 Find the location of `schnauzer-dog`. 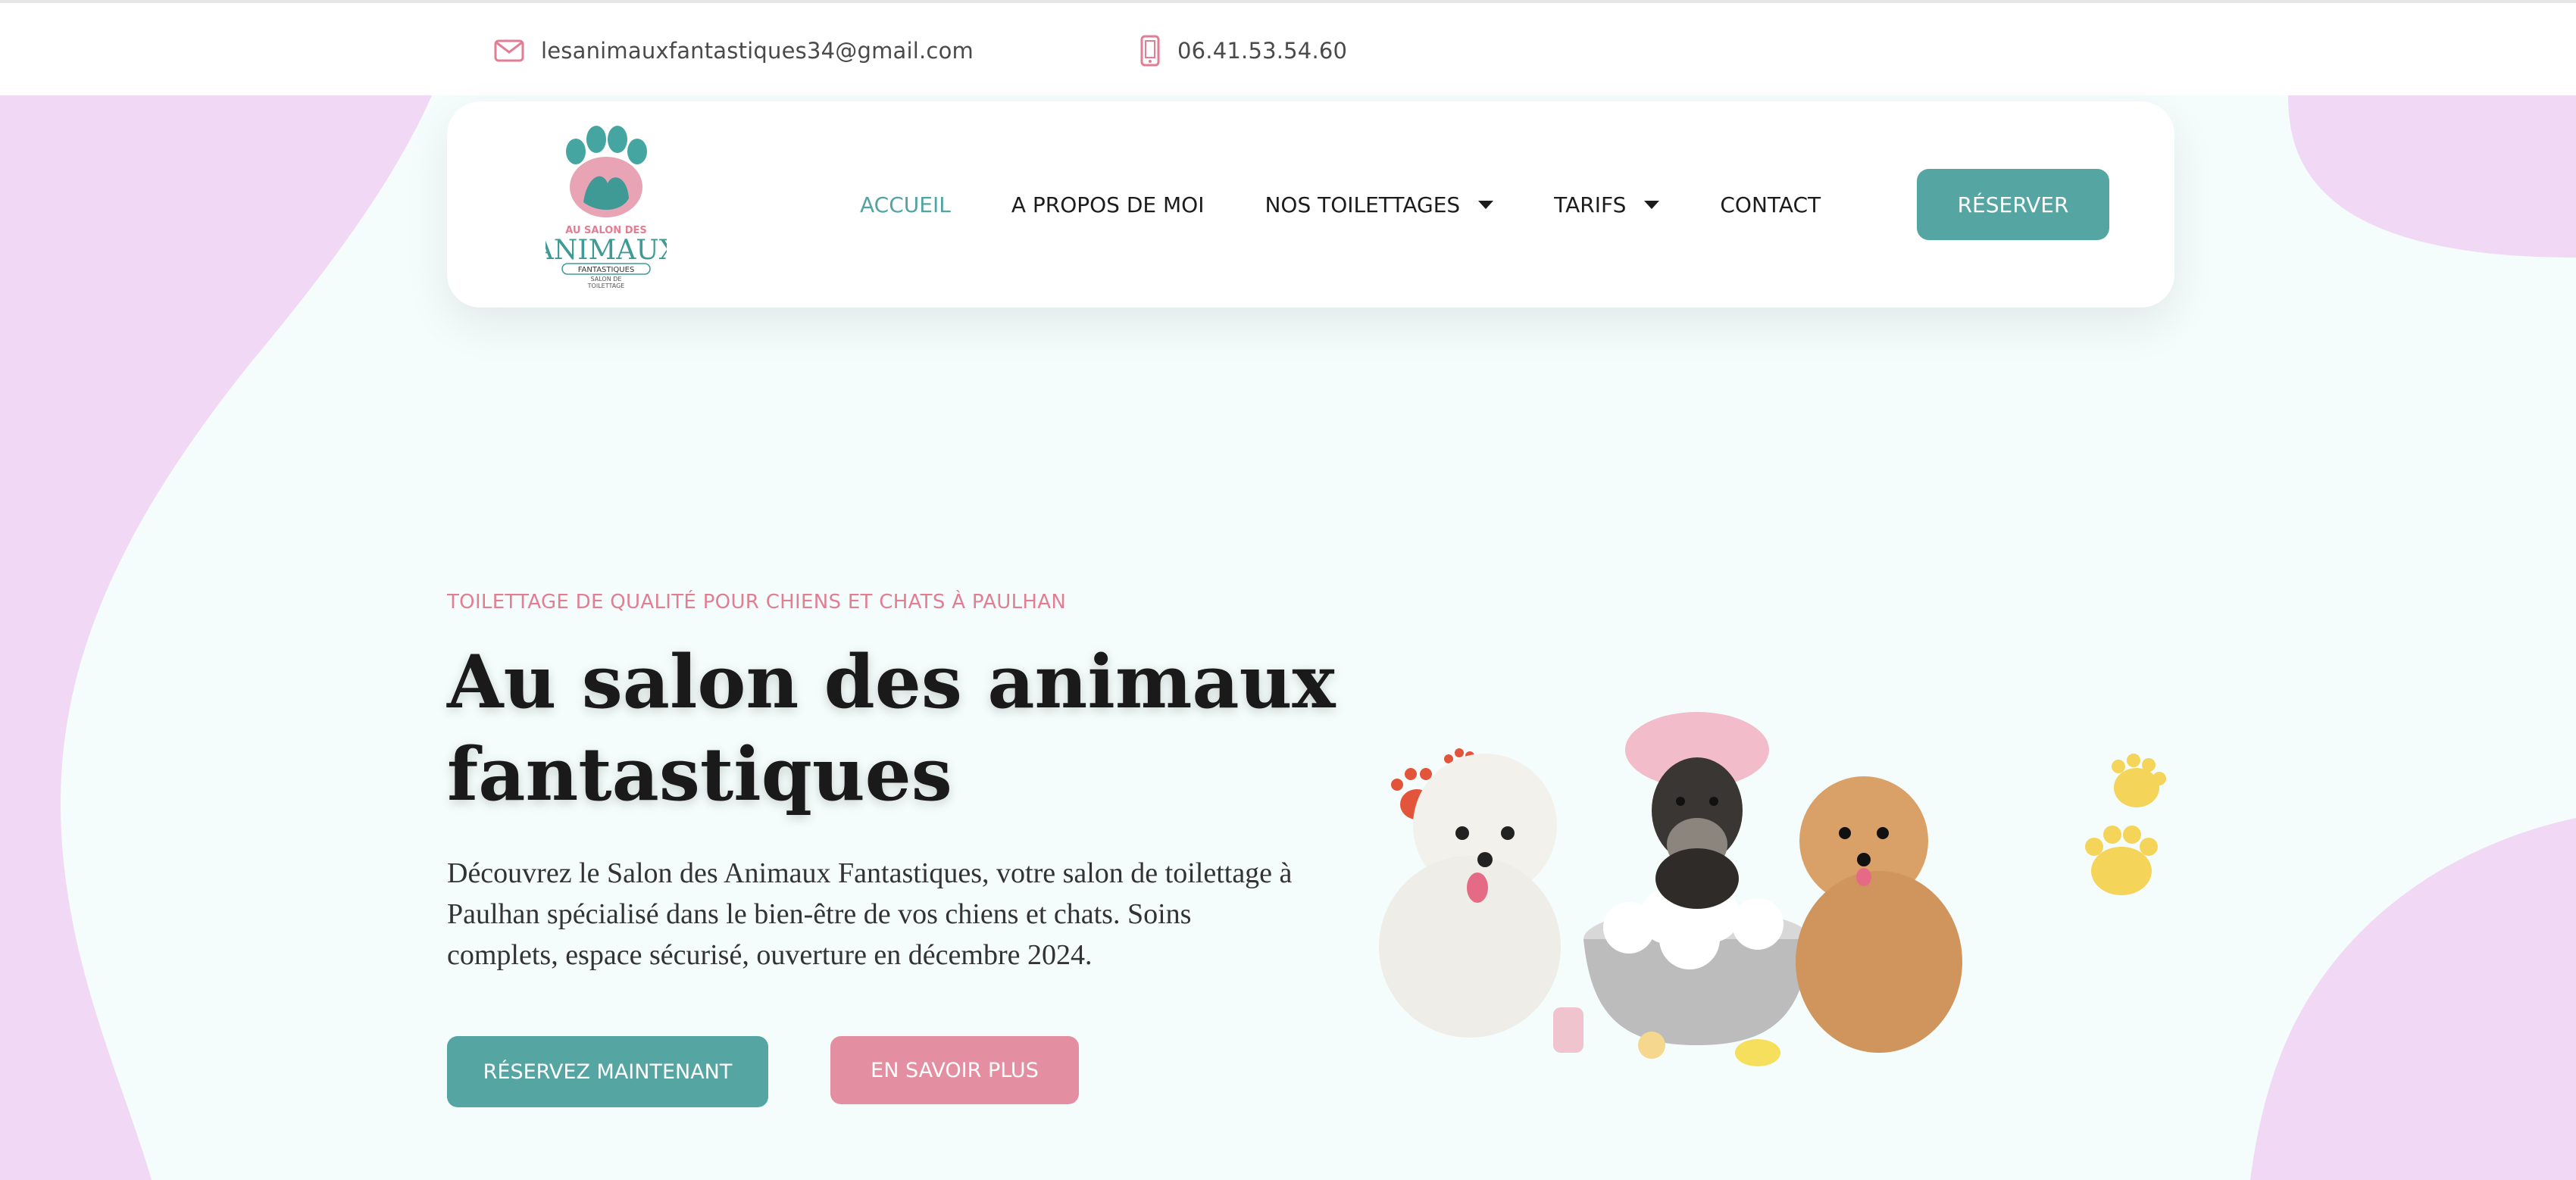

schnauzer-dog is located at coordinates (1697, 810).